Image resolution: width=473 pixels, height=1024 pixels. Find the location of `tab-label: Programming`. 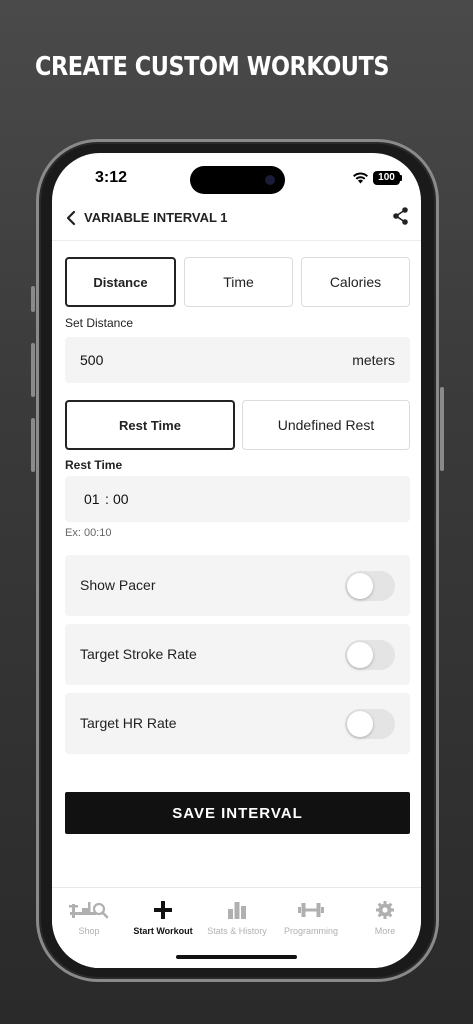

tab-label: Programming is located at coordinates (311, 931).